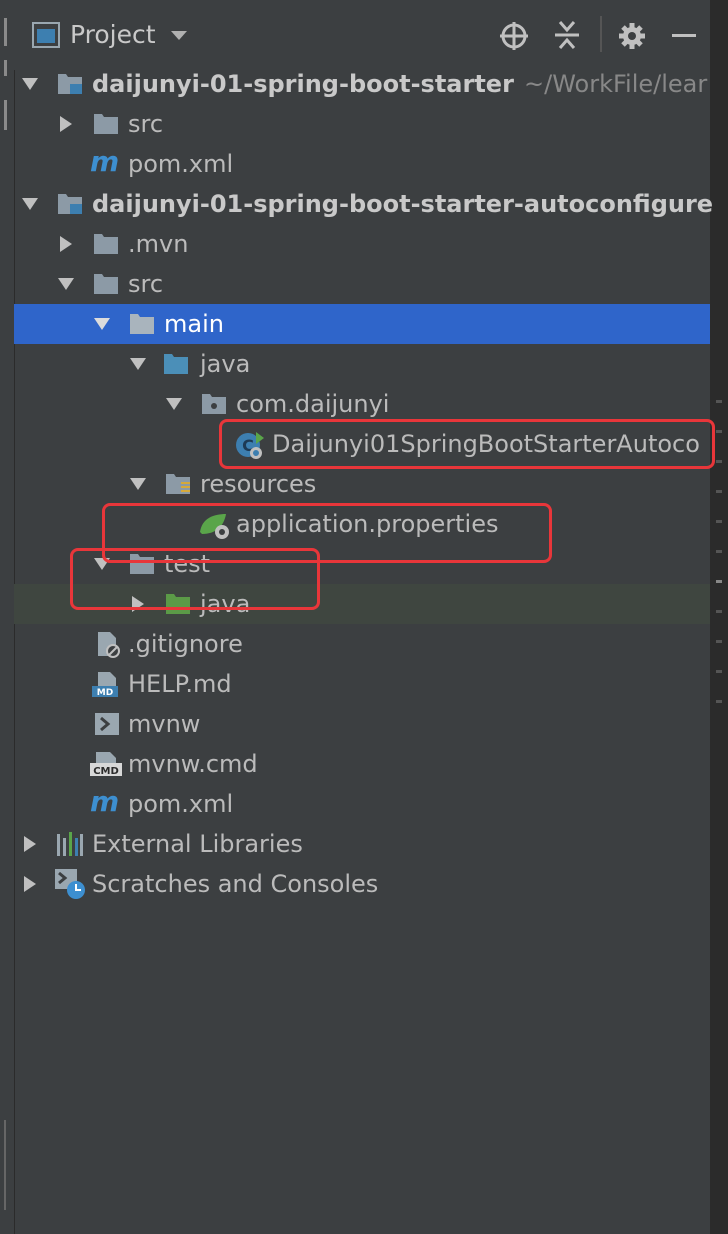 The image size is (728, 1234). Describe the element at coordinates (107, 724) in the screenshot. I see `shell-script-icon` at that location.